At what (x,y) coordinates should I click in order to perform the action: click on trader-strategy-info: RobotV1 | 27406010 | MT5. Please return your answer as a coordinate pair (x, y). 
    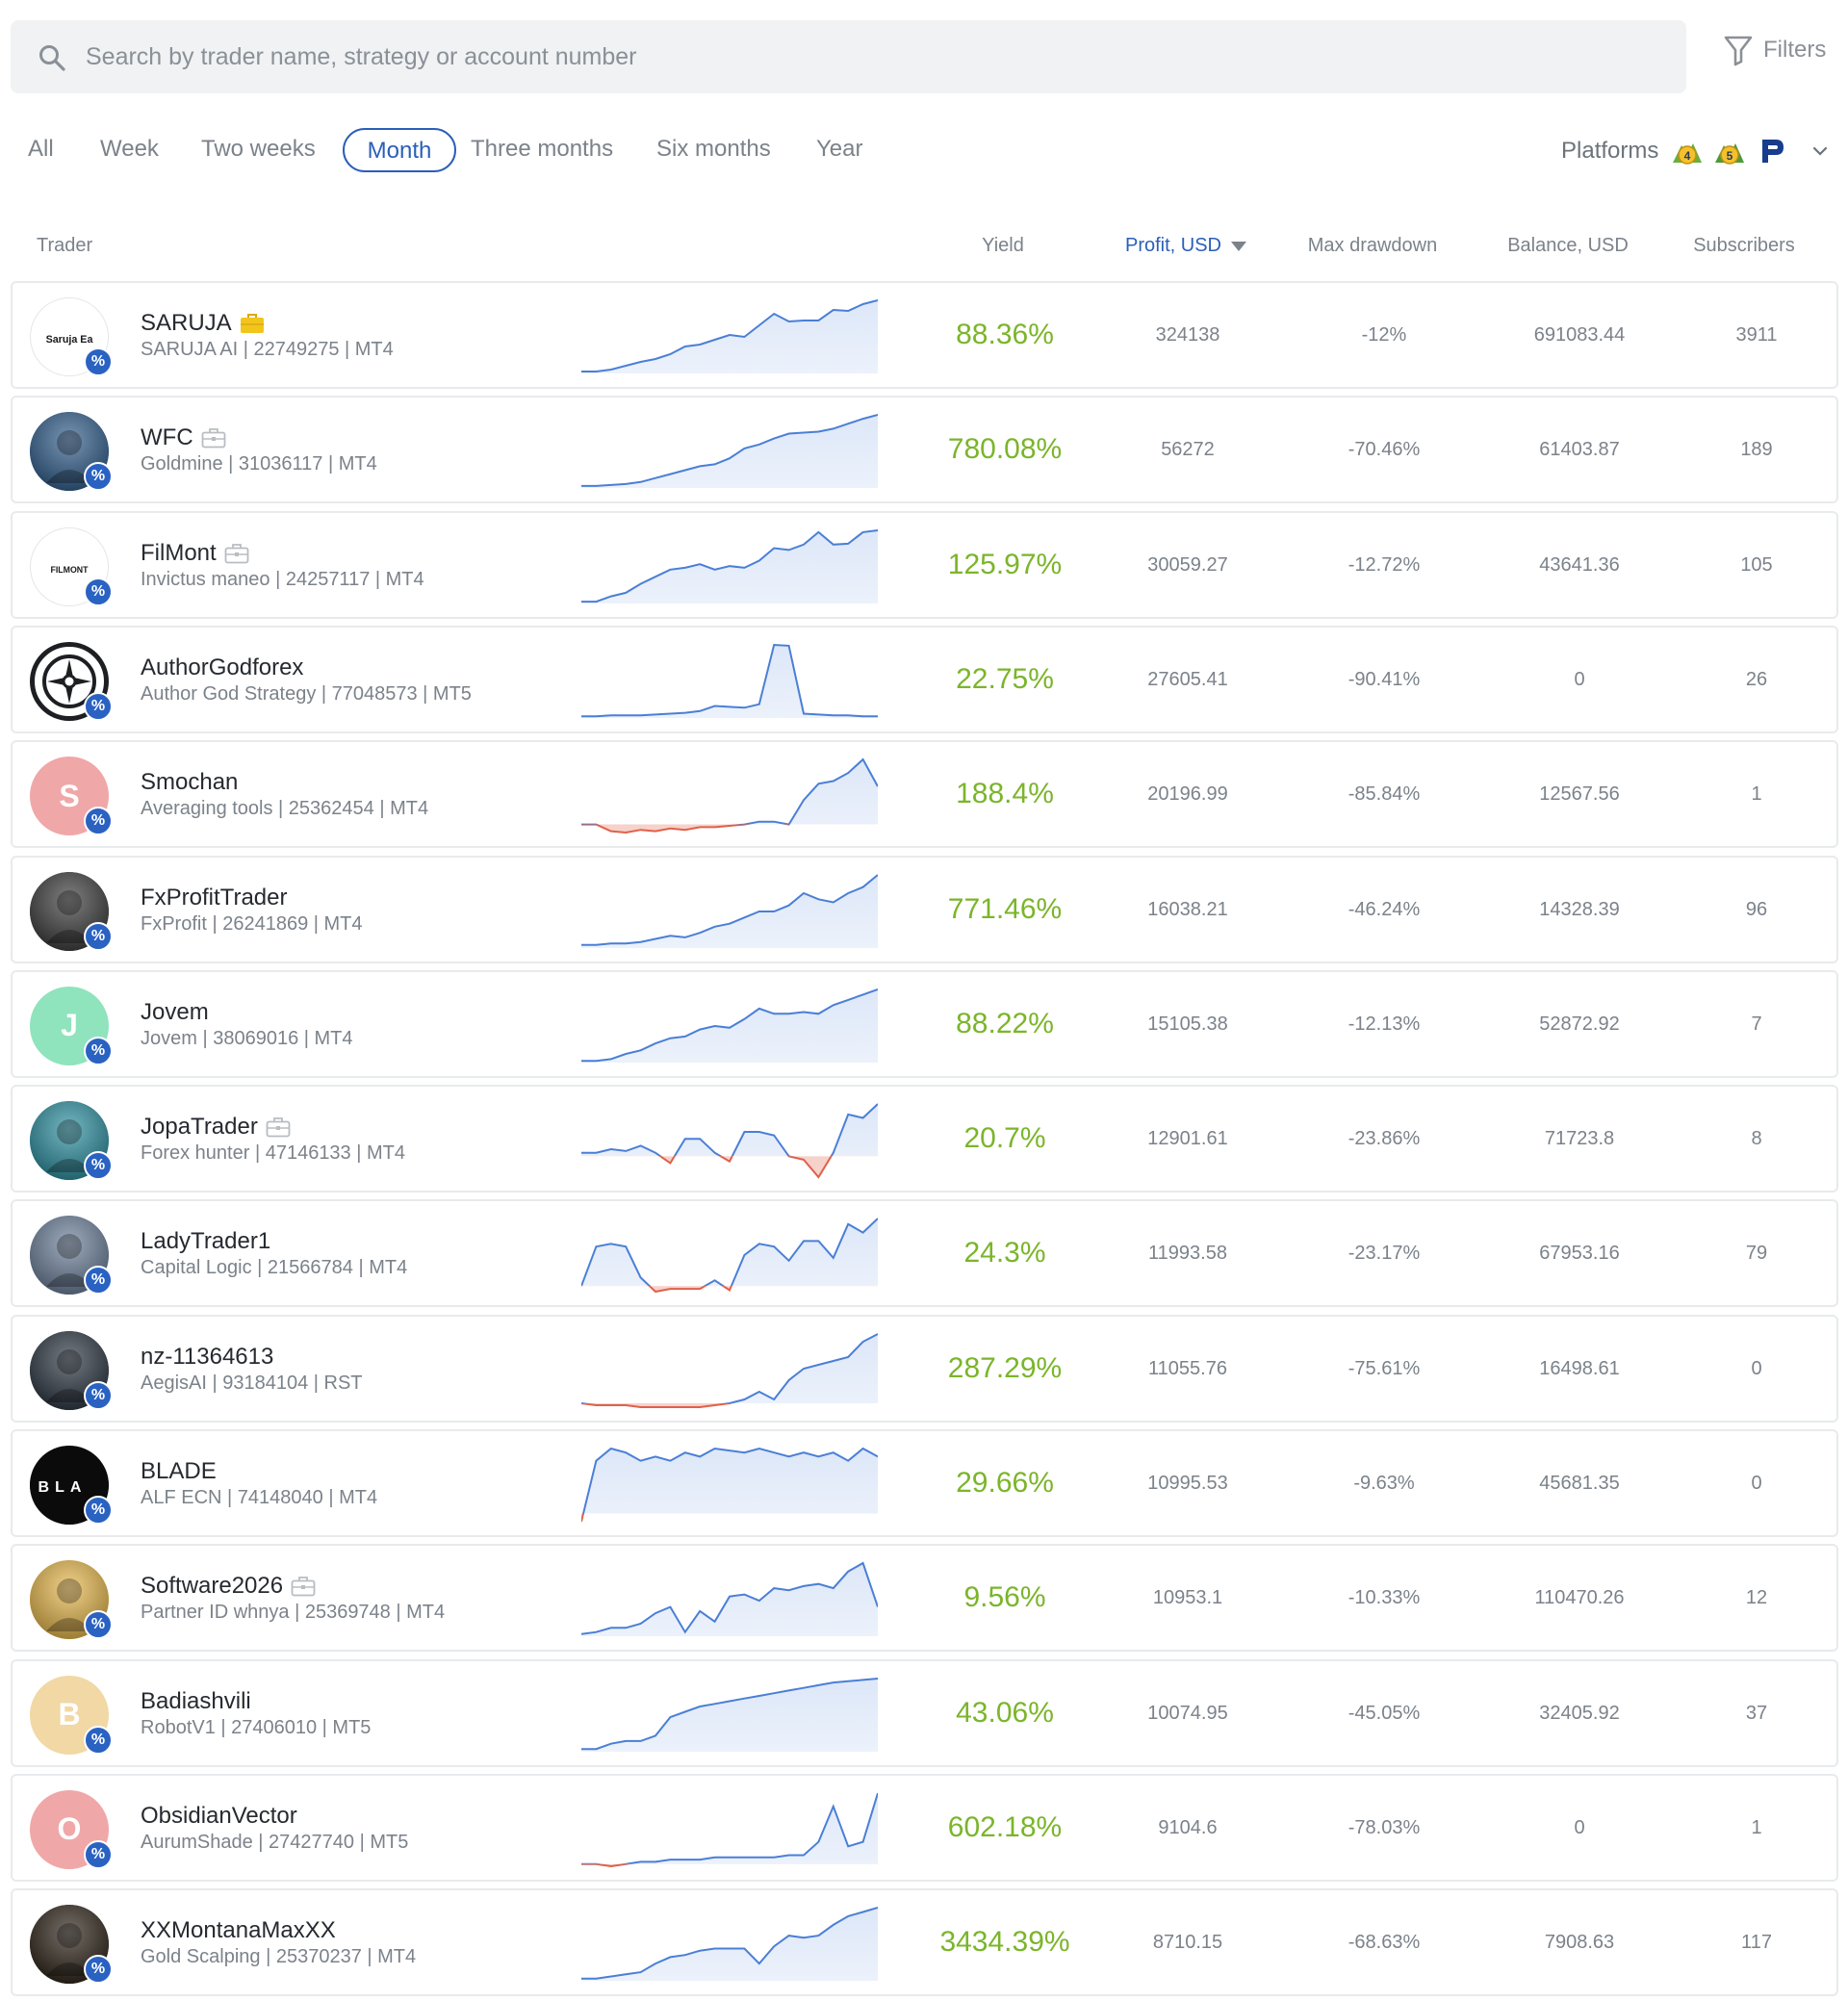
    Looking at the image, I should click on (256, 1727).